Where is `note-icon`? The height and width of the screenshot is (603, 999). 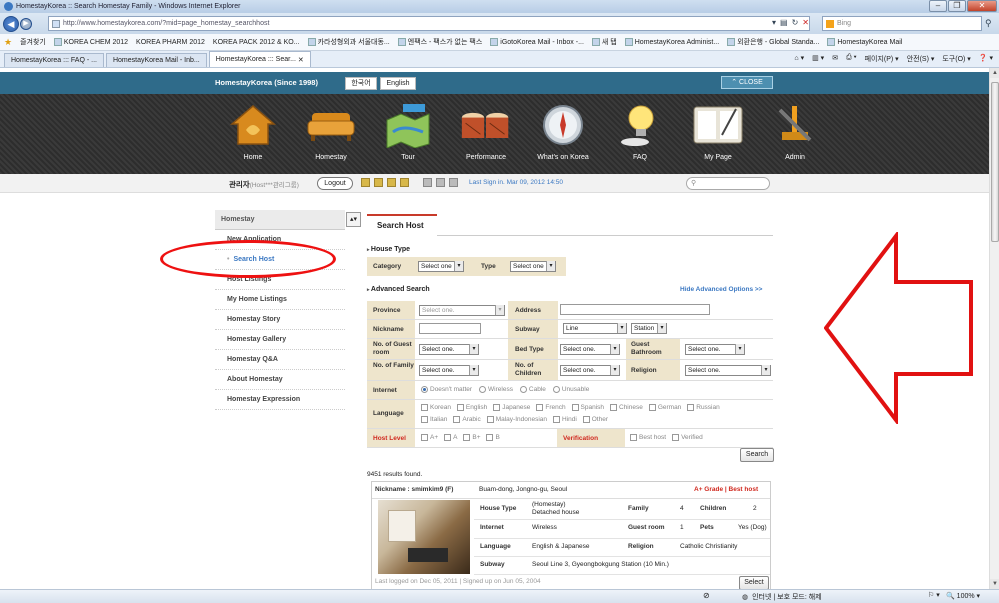
note-icon is located at coordinates (378, 182).